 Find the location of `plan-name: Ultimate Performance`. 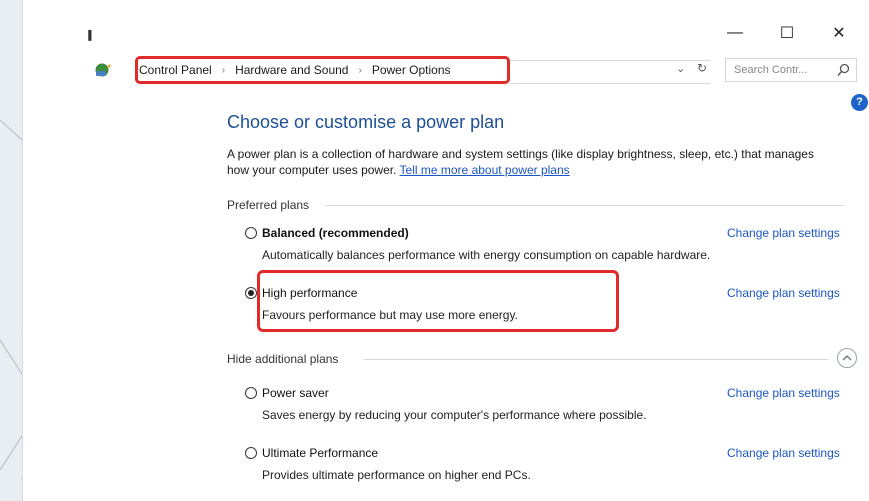

plan-name: Ultimate Performance is located at coordinates (320, 453).